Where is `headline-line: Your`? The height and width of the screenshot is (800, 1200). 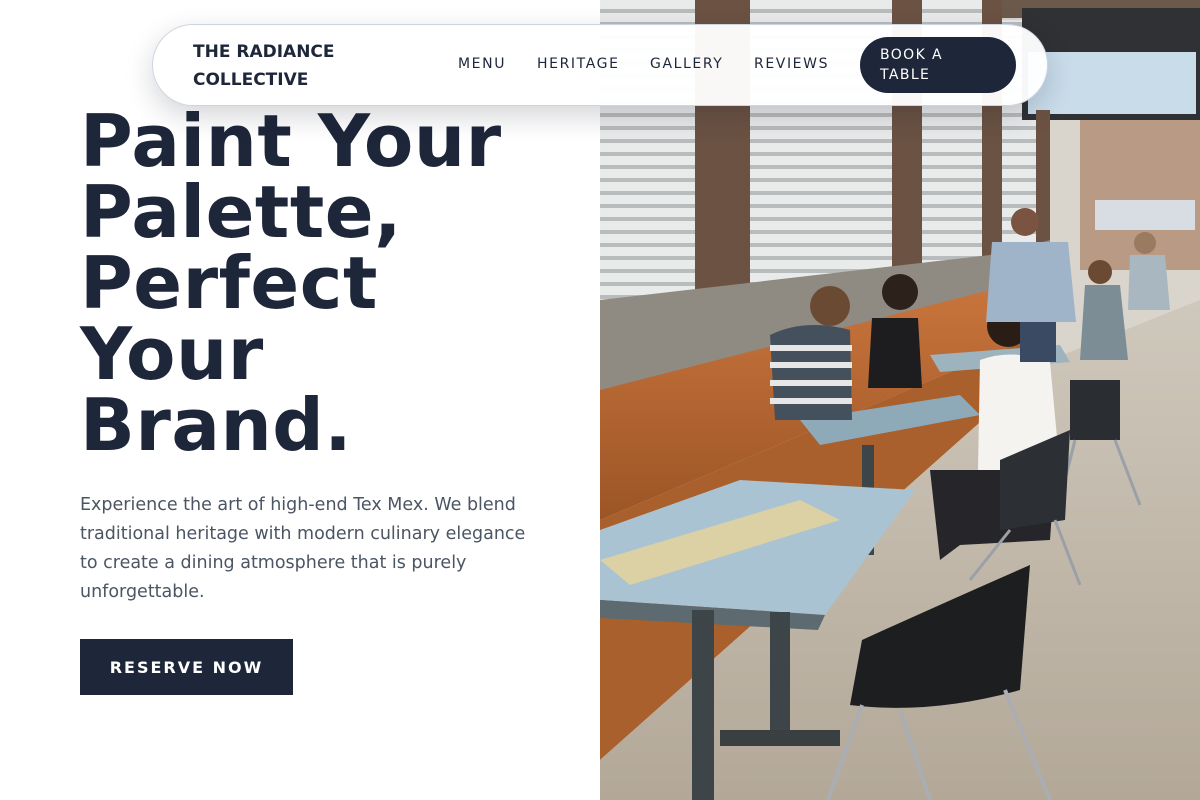 headline-line: Your is located at coordinates (172, 354).